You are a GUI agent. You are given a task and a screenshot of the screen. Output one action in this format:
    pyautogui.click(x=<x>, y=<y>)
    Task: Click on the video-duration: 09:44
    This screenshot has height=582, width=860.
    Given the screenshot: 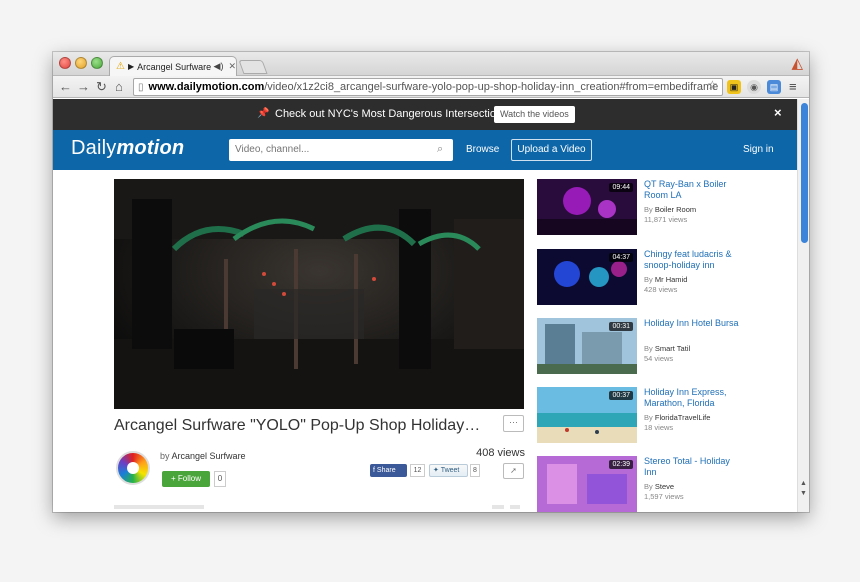 What is the action you would take?
    pyautogui.click(x=621, y=187)
    